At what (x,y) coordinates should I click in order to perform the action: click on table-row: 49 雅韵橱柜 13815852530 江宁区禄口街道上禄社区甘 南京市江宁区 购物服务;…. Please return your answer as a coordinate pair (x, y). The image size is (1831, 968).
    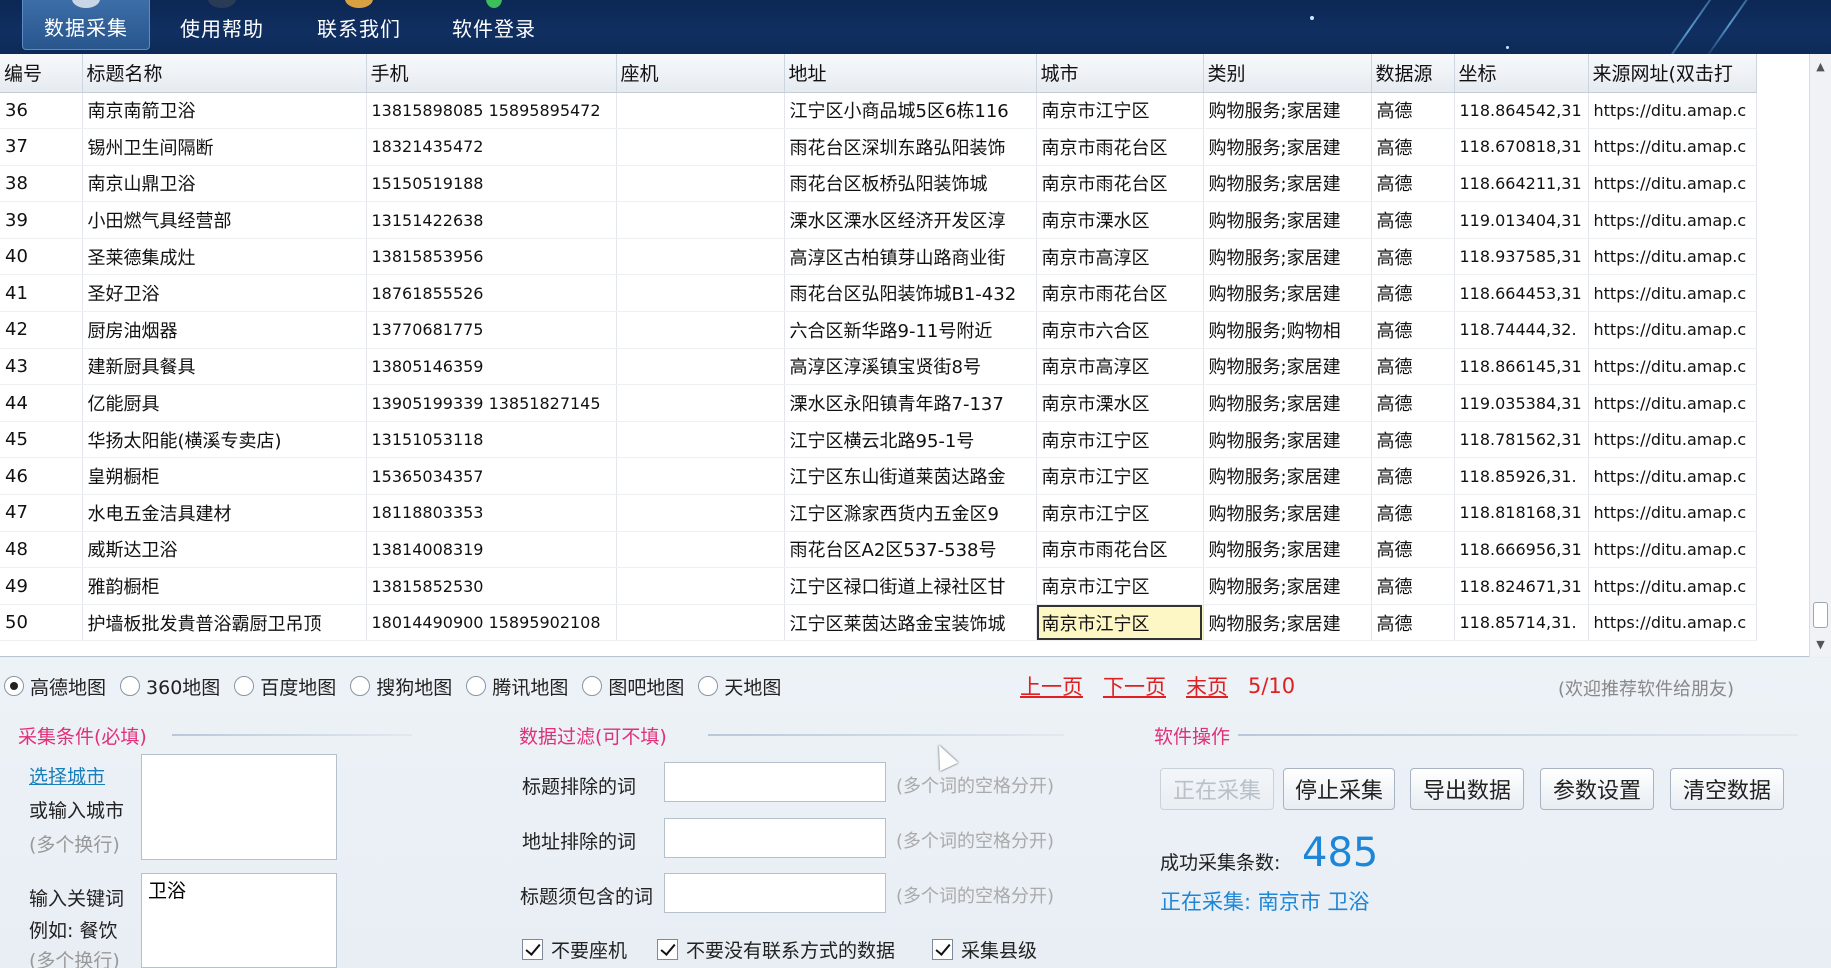
    Looking at the image, I should click on (878, 586).